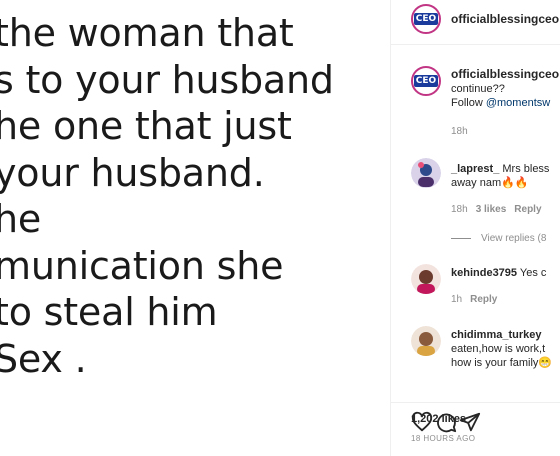 Image resolution: width=560 pixels, height=456 pixels. I want to click on post-text-line: Sex ., so click(43, 358).